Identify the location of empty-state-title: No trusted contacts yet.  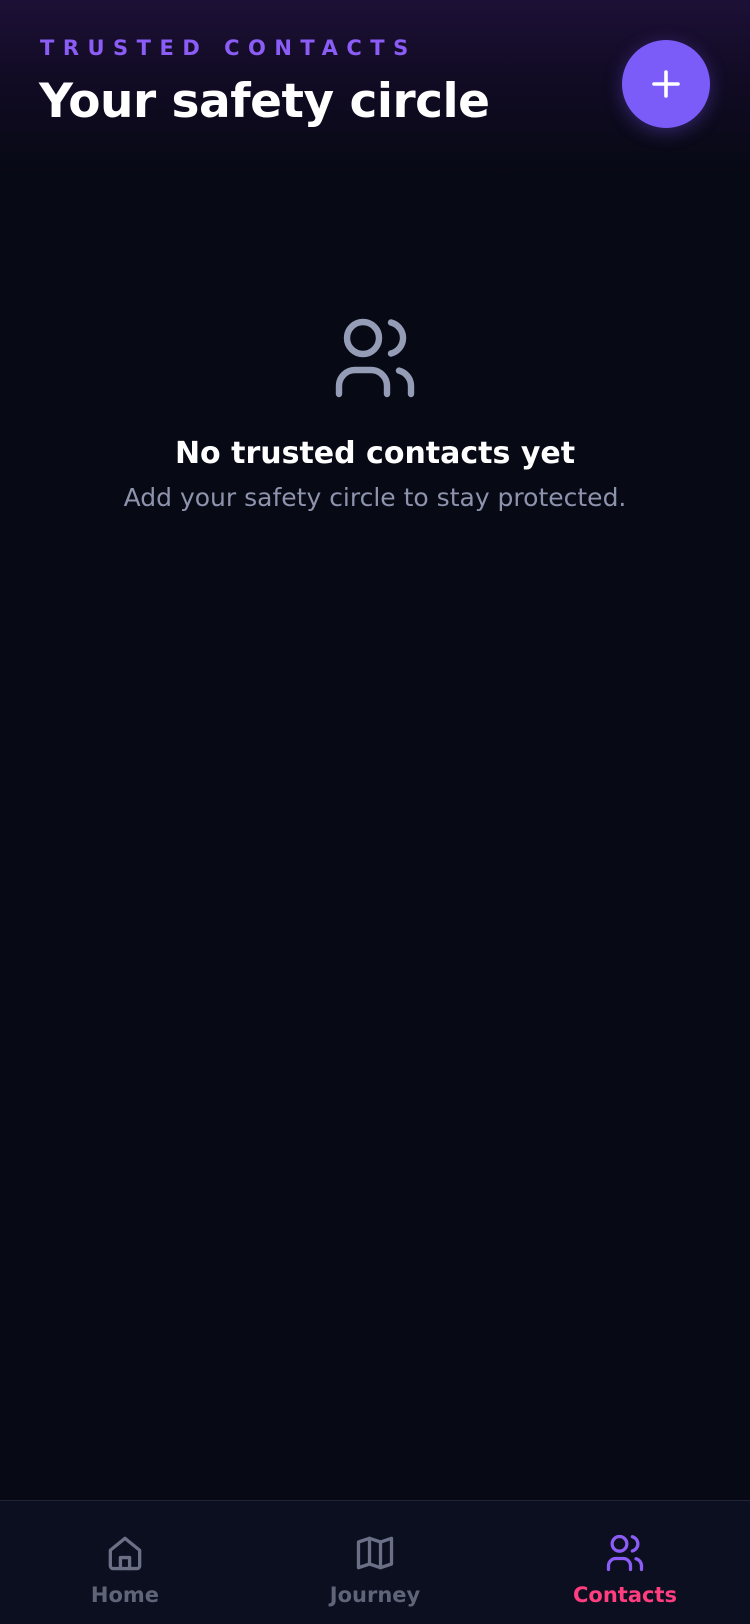
(375, 453).